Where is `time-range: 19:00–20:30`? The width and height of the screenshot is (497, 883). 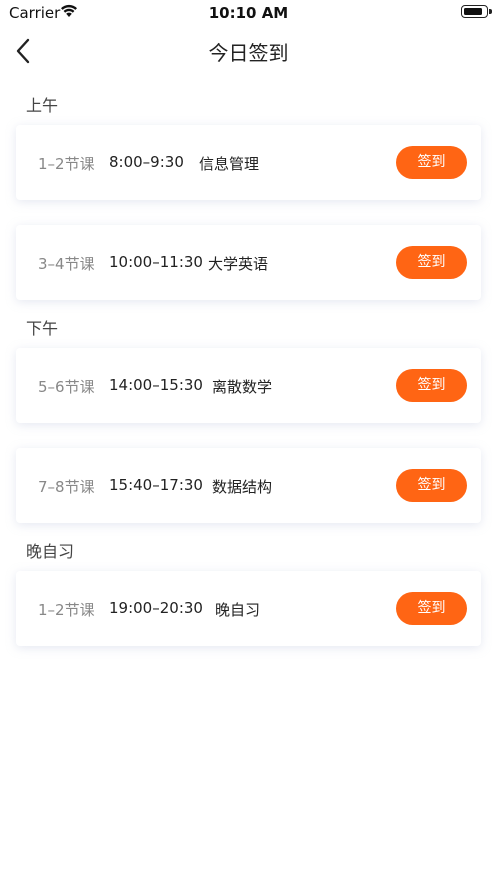
time-range: 19:00–20:30 is located at coordinates (156, 608).